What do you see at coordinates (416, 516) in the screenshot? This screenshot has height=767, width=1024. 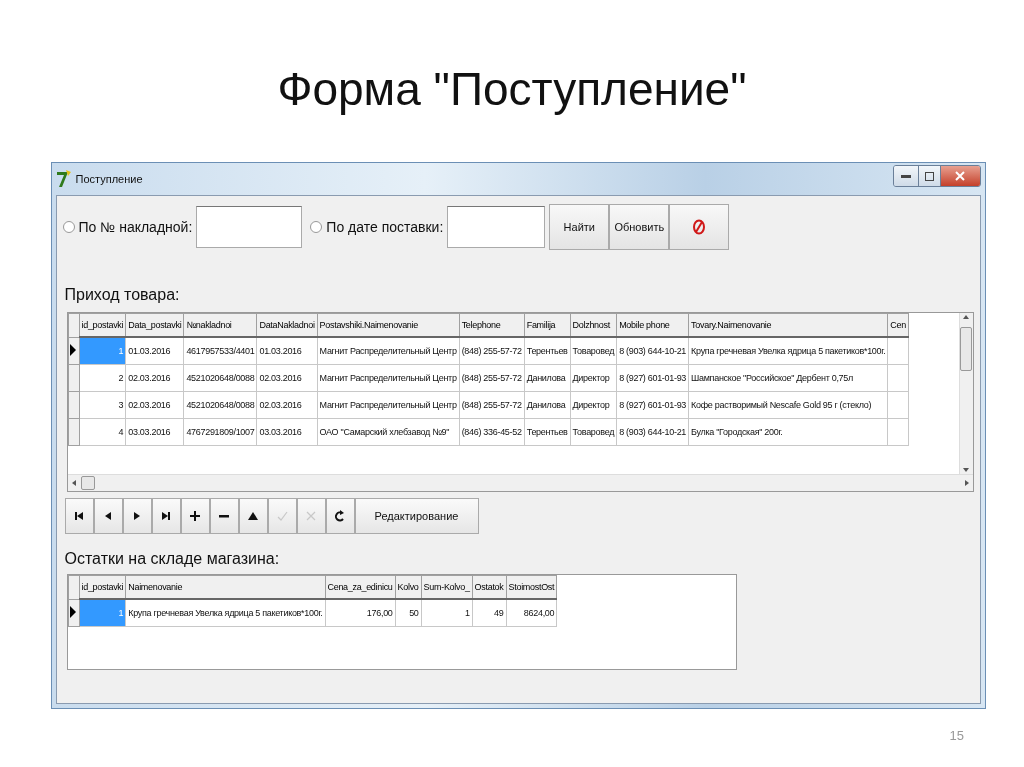 I see `edit-button: Редактирование` at bounding box center [416, 516].